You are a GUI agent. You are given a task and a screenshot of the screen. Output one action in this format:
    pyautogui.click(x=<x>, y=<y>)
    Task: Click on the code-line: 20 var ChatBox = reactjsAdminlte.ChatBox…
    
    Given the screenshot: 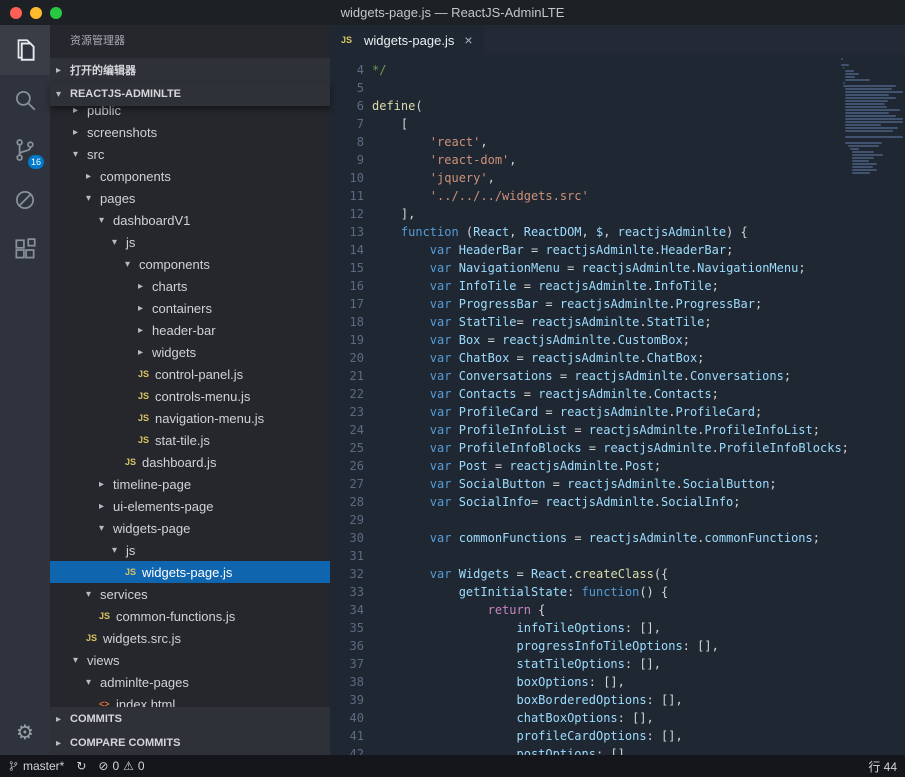 What is the action you would take?
    pyautogui.click(x=617, y=358)
    